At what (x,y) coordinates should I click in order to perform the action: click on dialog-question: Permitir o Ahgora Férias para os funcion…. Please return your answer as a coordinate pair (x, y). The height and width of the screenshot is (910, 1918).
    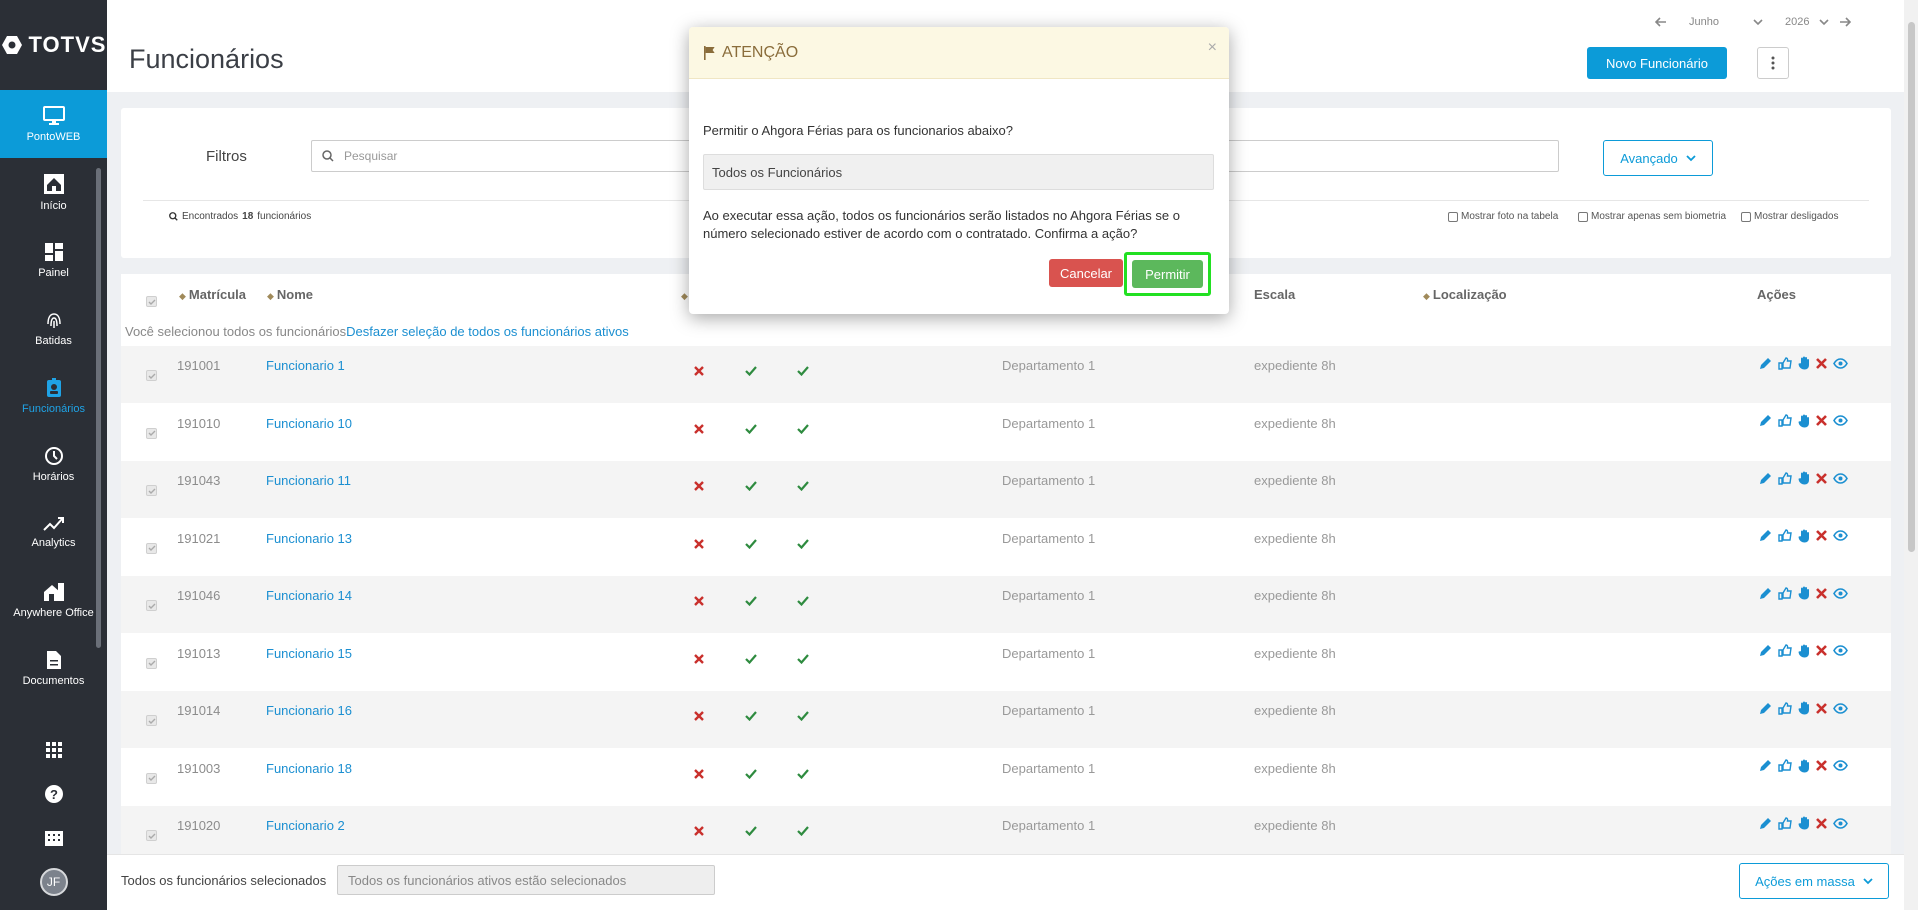
    Looking at the image, I should click on (858, 130).